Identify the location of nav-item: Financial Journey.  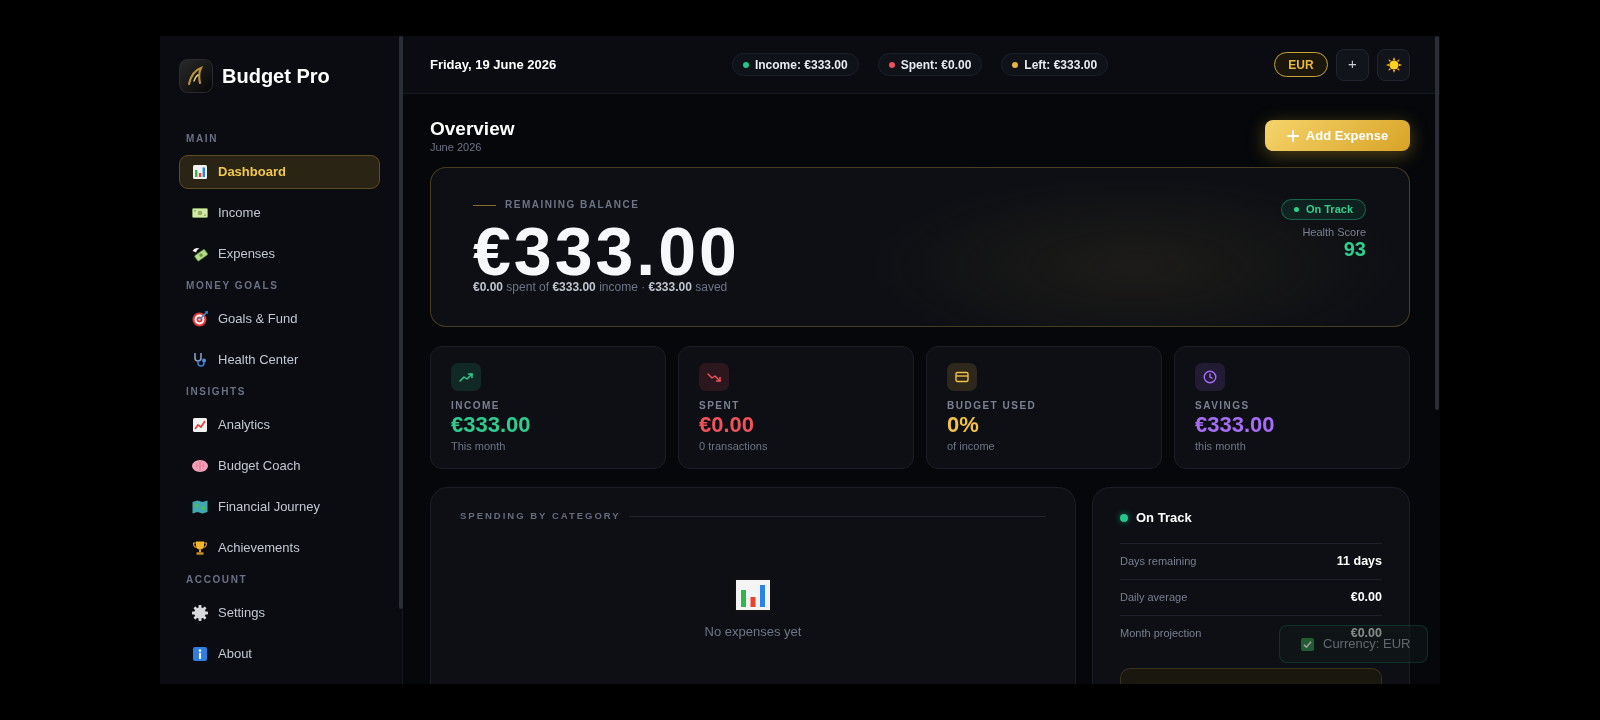
(279, 507).